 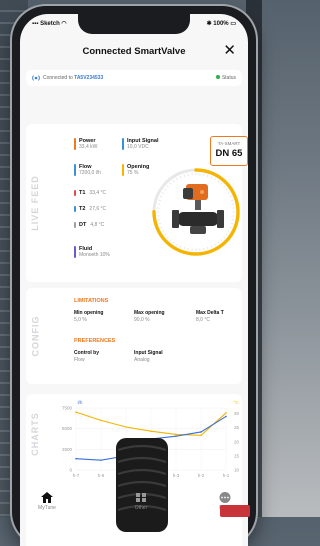 What do you see at coordinates (82, 209) in the screenshot?
I see `metric-label: T2` at bounding box center [82, 209].